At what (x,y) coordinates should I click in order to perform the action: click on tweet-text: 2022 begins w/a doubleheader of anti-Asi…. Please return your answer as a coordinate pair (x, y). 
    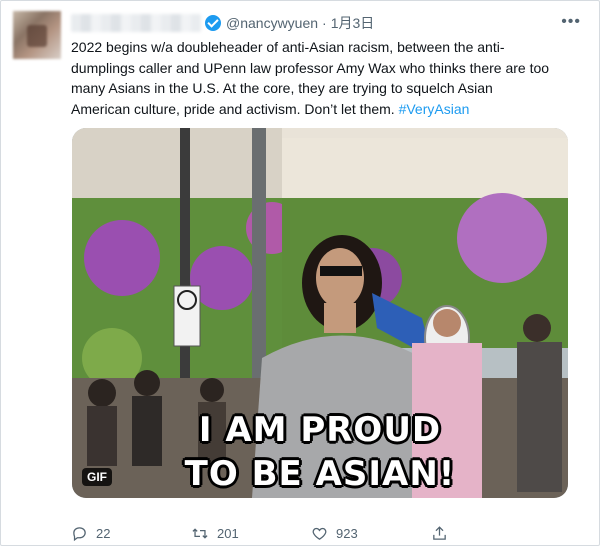
    Looking at the image, I should click on (311, 78).